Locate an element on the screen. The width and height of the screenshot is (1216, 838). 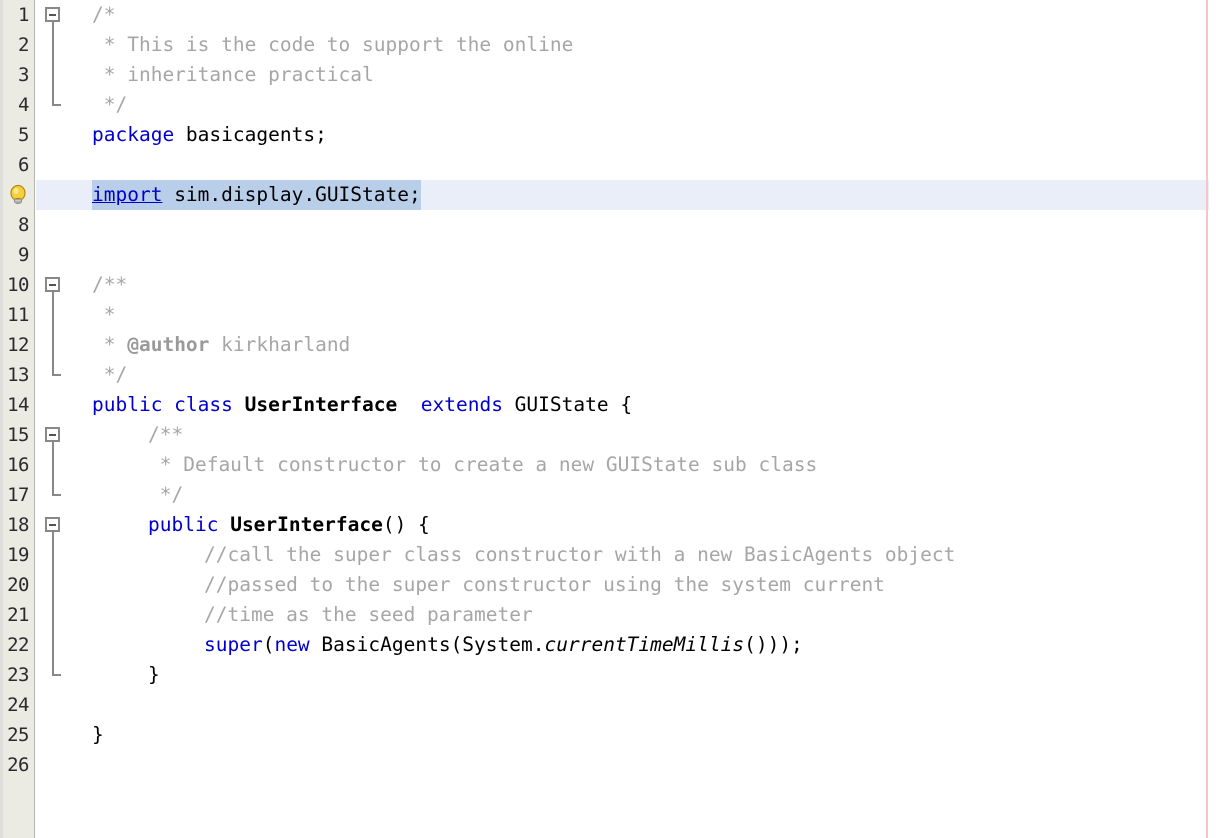
code-line: package basicagents; is located at coordinates (626, 135).